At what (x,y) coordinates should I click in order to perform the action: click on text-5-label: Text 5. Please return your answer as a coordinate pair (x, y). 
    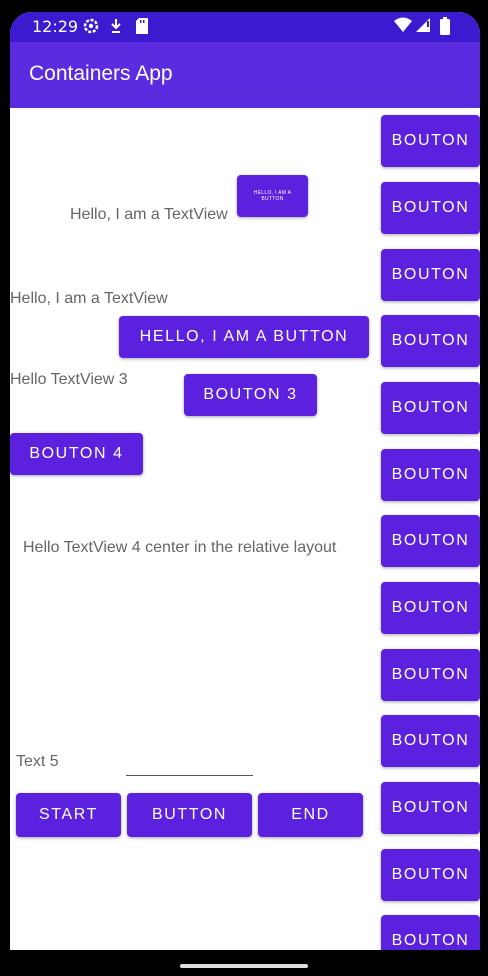
    Looking at the image, I should click on (37, 761).